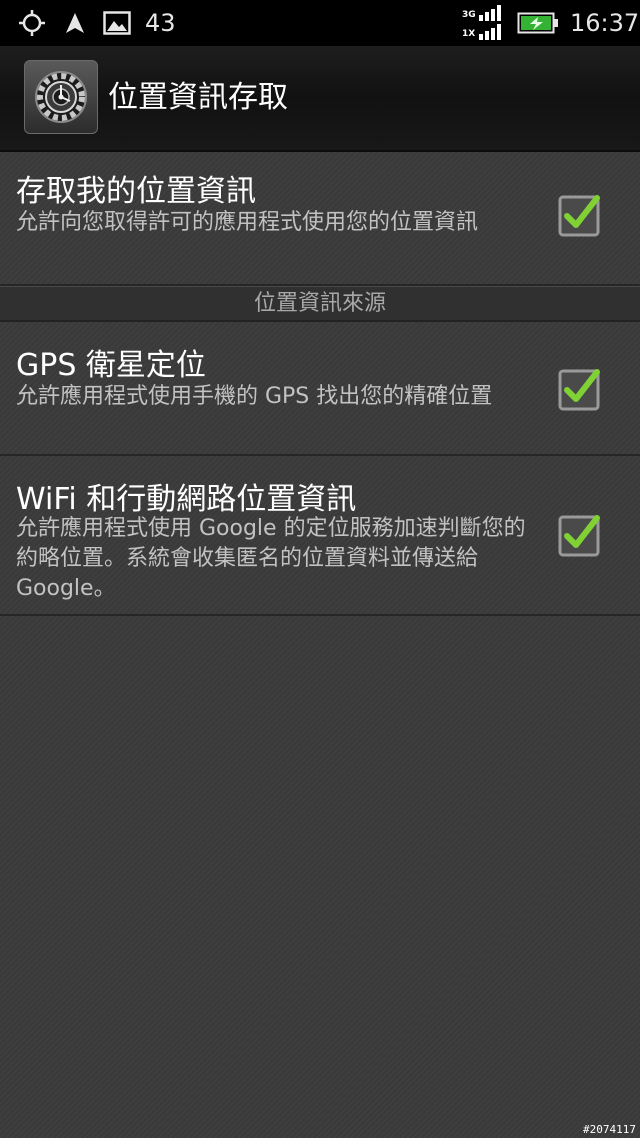  I want to click on settings-gear-icon, so click(61, 97).